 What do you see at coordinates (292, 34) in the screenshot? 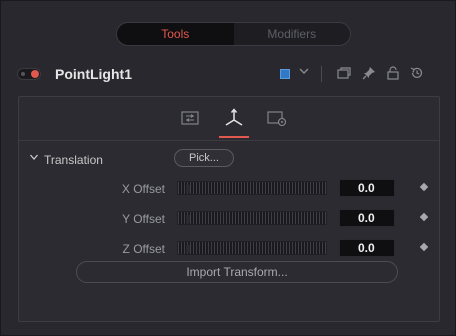
I see `tab-modifiers: Modifiers` at bounding box center [292, 34].